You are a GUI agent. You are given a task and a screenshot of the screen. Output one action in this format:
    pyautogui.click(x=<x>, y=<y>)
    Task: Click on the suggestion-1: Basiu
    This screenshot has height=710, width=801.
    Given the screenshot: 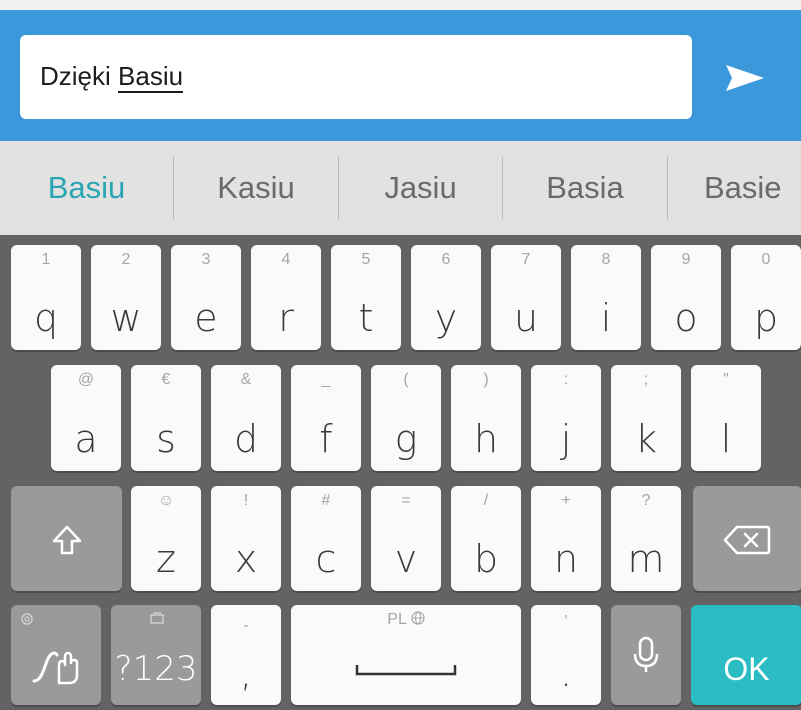 What is the action you would take?
    pyautogui.click(x=86, y=188)
    